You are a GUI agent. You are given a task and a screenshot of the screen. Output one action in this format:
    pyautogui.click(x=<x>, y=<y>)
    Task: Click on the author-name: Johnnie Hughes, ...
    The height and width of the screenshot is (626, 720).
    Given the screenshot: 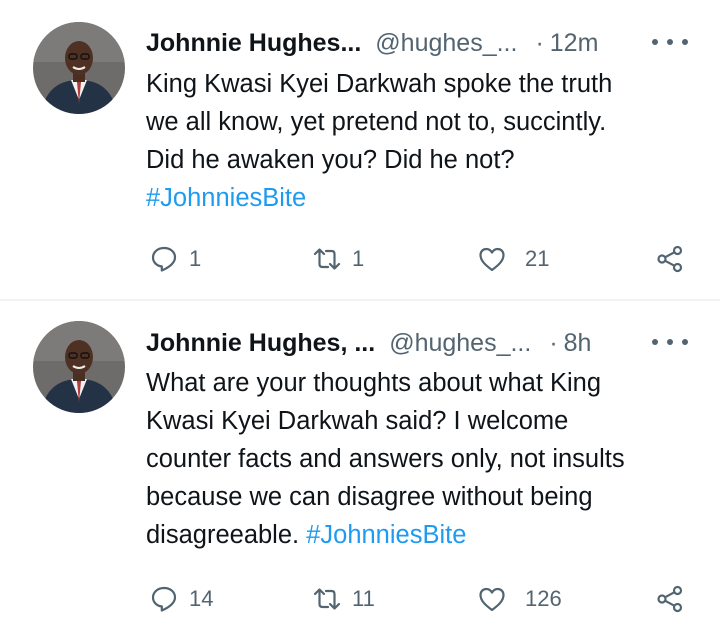 What is the action you would take?
    pyautogui.click(x=260, y=343)
    